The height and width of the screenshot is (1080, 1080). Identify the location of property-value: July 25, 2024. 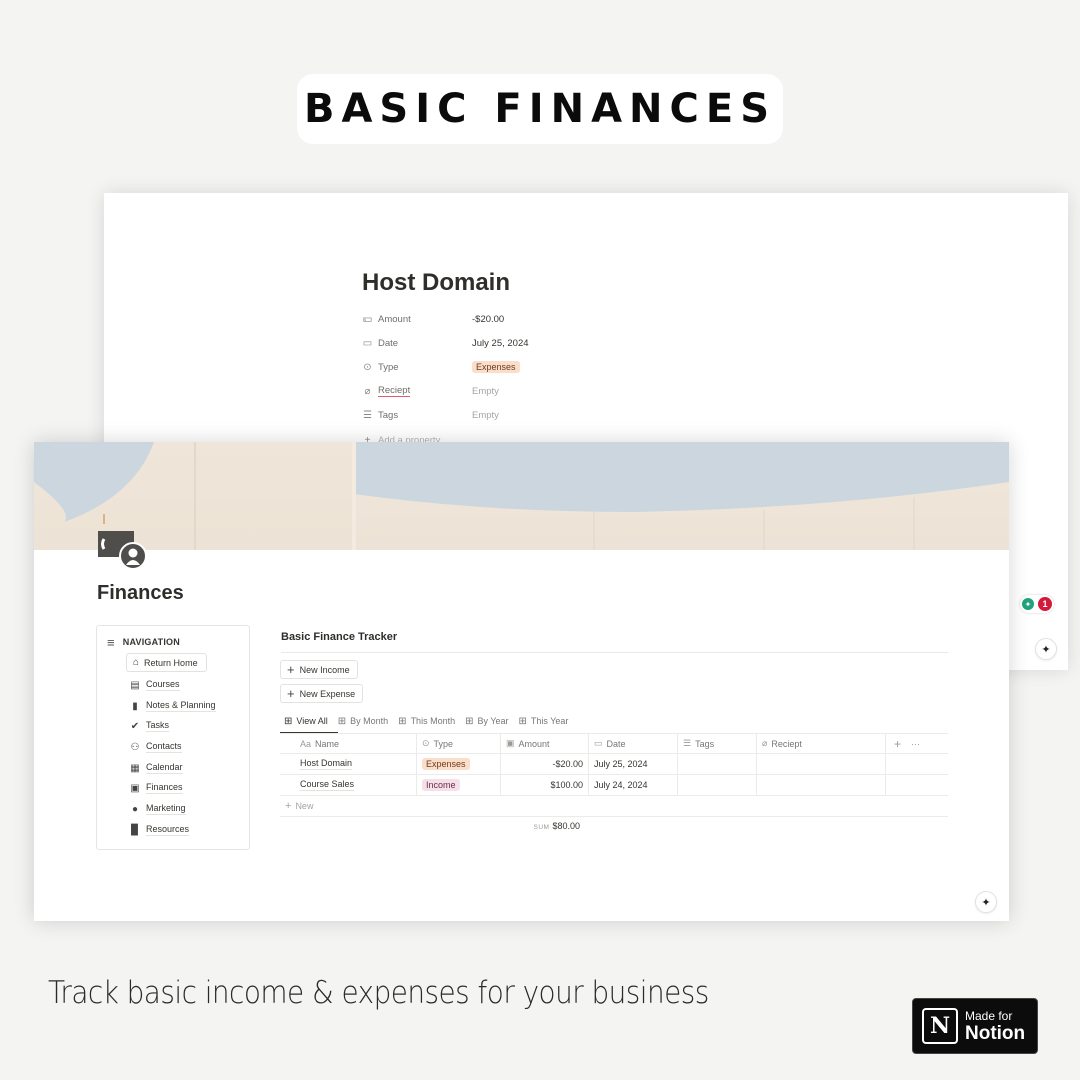
(500, 343).